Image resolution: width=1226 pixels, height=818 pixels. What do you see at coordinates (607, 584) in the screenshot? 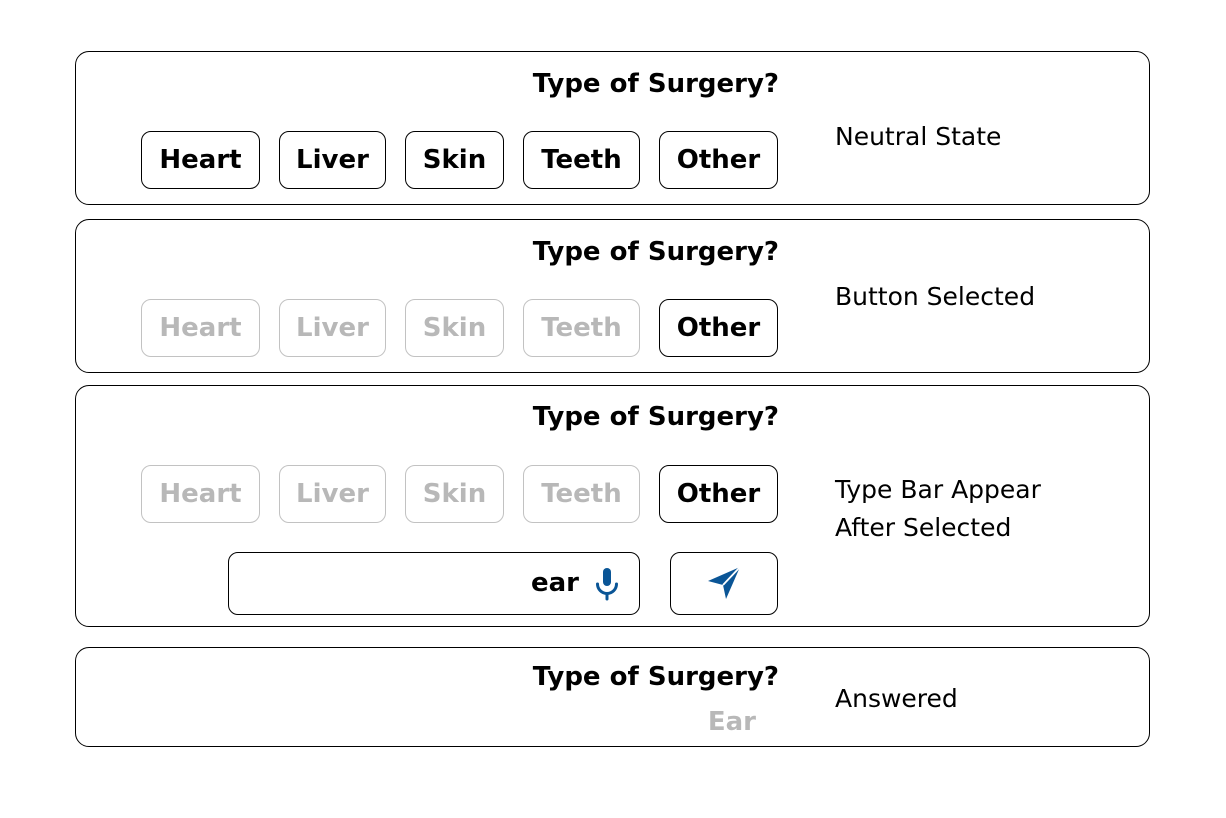
I see `mic-icon` at bounding box center [607, 584].